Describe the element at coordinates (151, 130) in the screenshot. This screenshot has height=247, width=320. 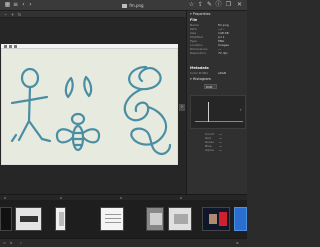
I see `swirl-tail` at that location.